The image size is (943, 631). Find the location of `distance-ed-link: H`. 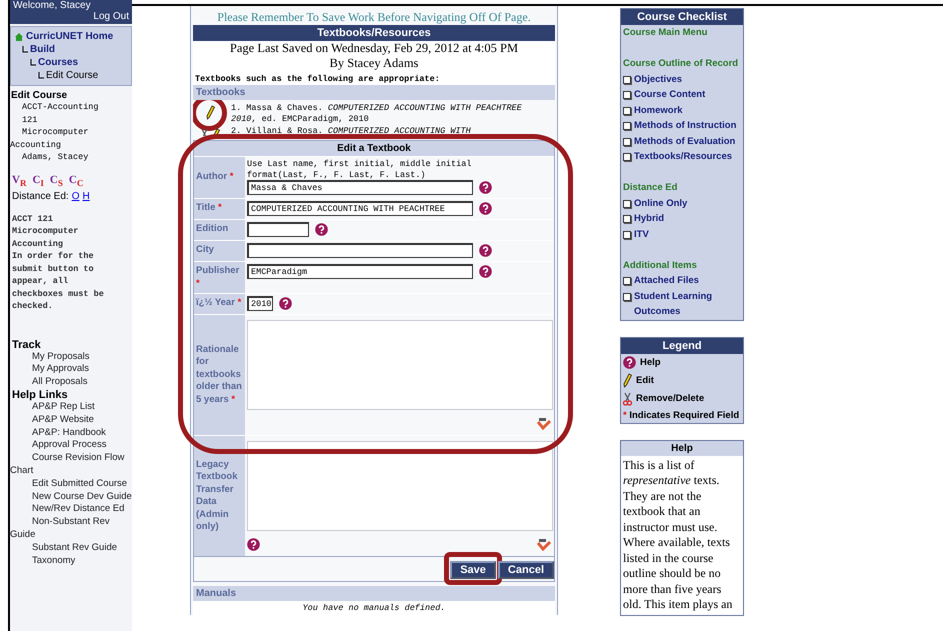

distance-ed-link: H is located at coordinates (86, 196).